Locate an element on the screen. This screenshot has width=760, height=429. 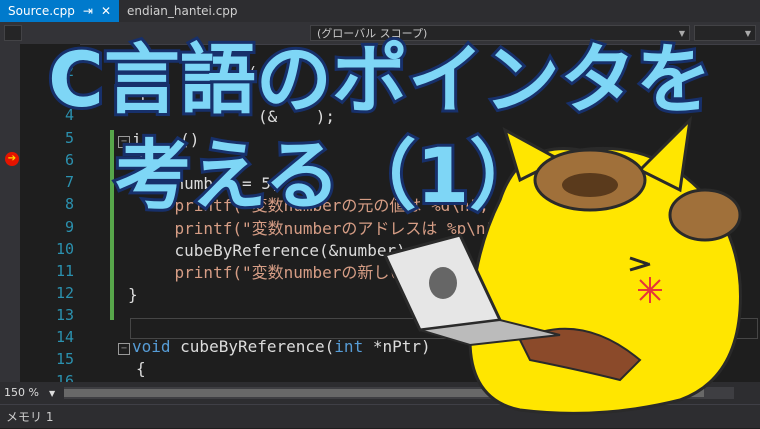
line-number: 2 is located at coordinates (69, 71).